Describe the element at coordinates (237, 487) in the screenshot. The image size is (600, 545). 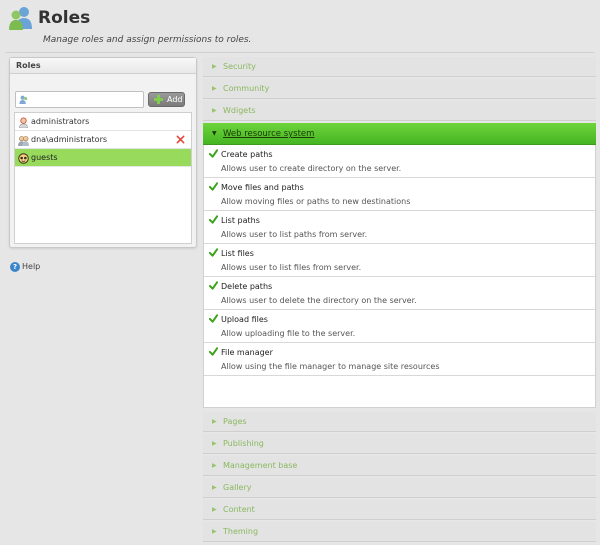
I see `section-title: Gallery` at that location.